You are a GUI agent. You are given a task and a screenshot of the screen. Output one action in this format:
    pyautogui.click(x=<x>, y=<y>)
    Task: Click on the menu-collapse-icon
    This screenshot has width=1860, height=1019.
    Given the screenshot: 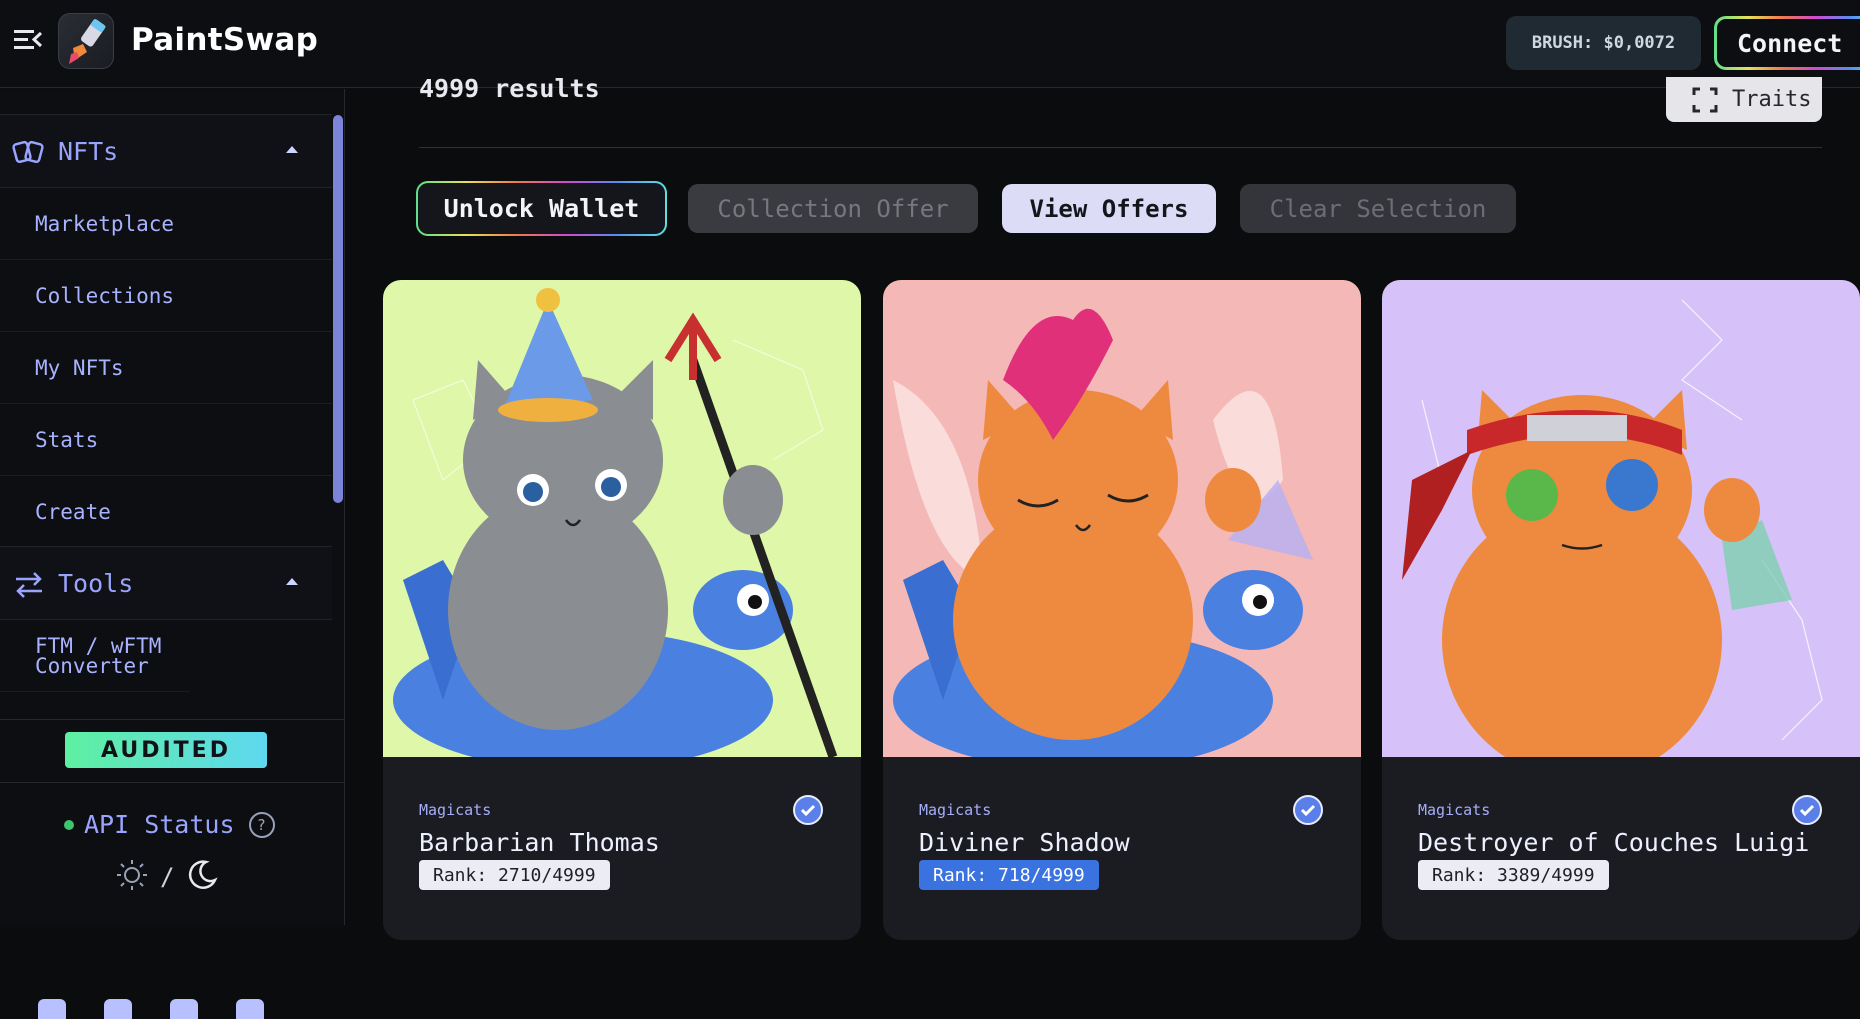 What is the action you would take?
    pyautogui.click(x=28, y=40)
    